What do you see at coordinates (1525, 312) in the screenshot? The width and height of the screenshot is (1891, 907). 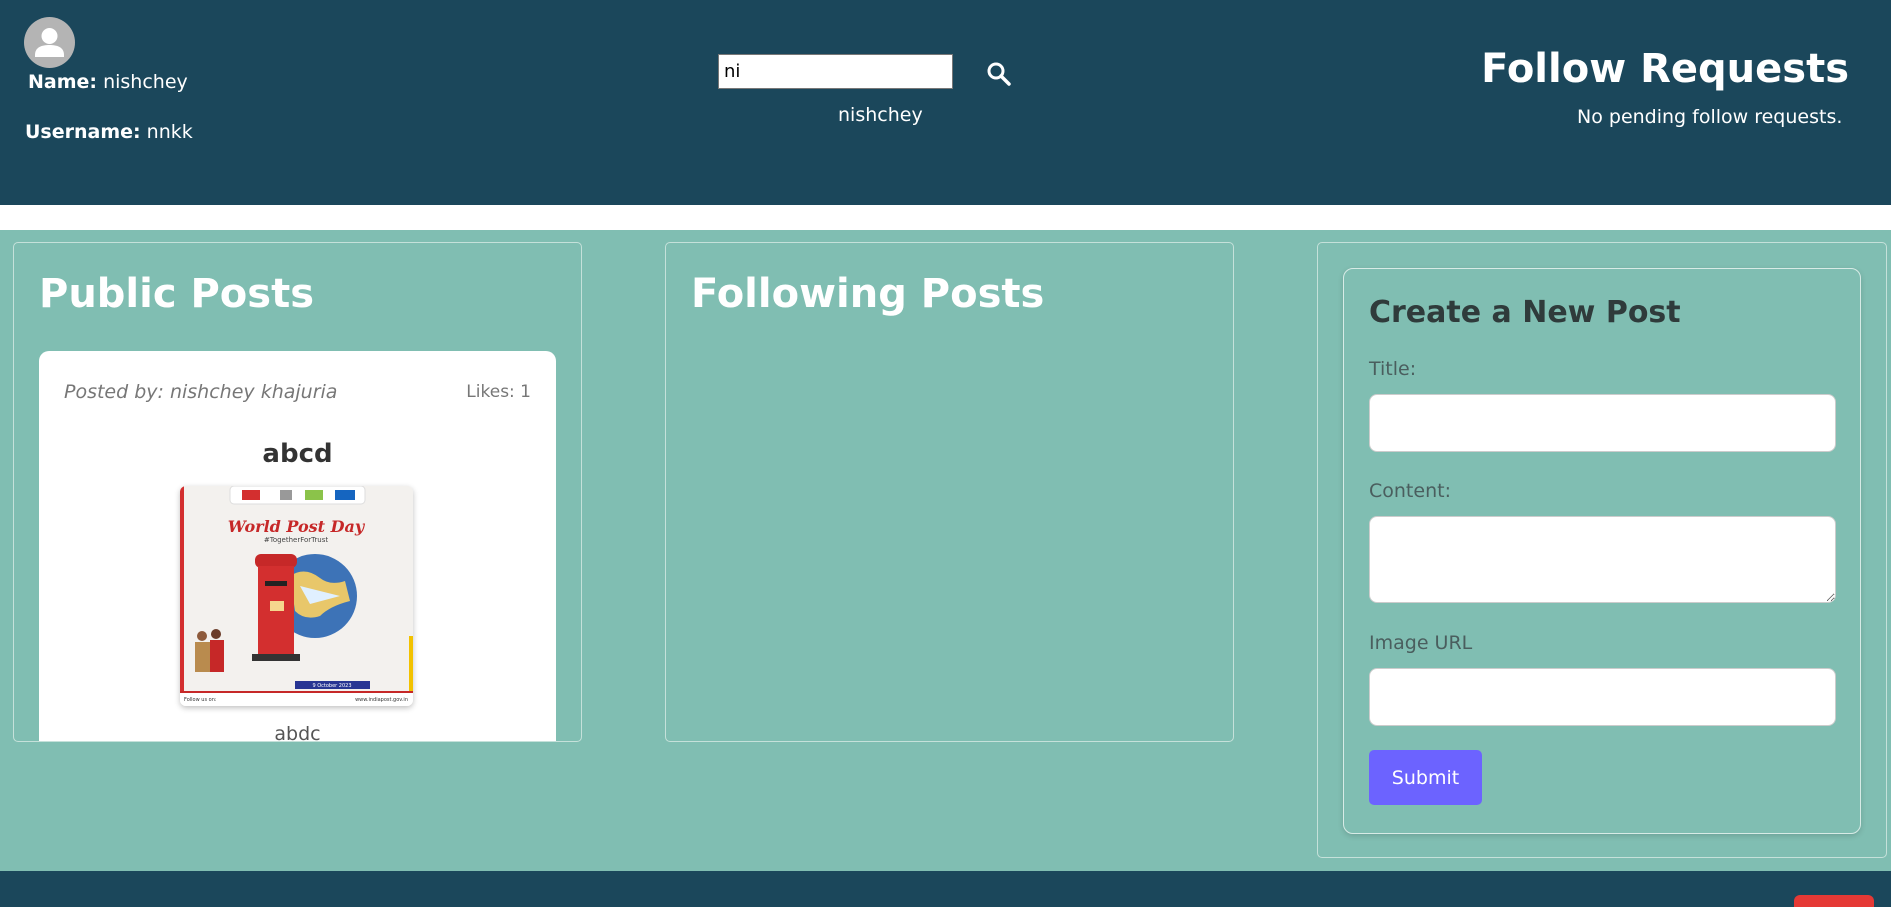 I see `create-post-title: Create a New Post` at bounding box center [1525, 312].